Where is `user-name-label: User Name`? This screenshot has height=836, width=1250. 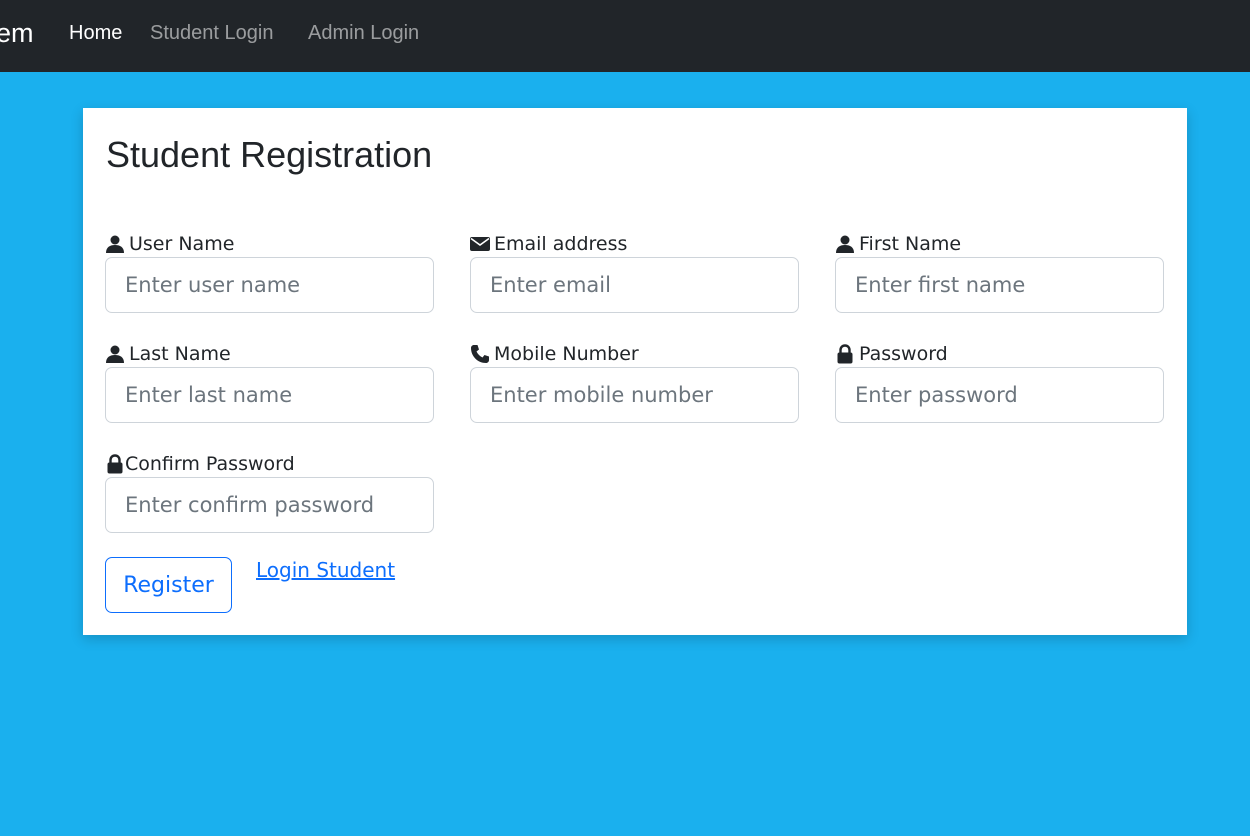 user-name-label: User Name is located at coordinates (169, 244).